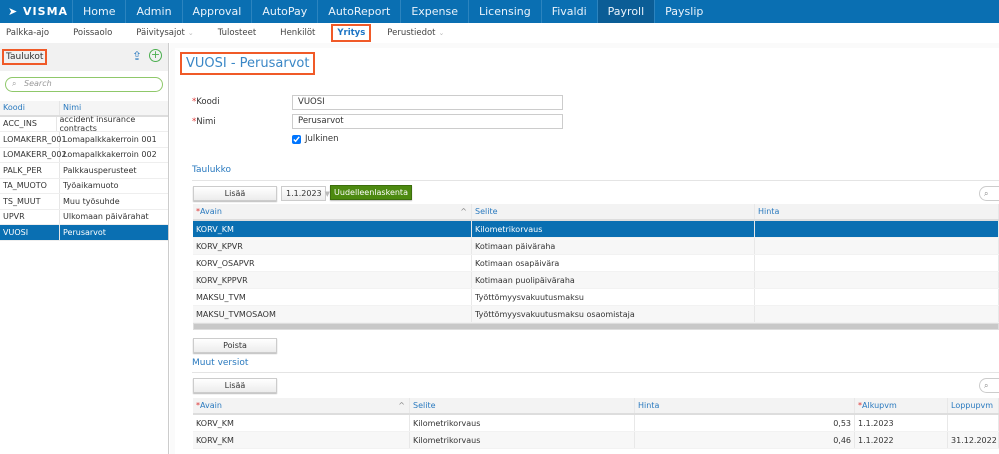 This screenshot has height=454, width=999. Describe the element at coordinates (110, 139) in the screenshot. I see `name-cell: Lomapalkkakerroin 001` at that location.